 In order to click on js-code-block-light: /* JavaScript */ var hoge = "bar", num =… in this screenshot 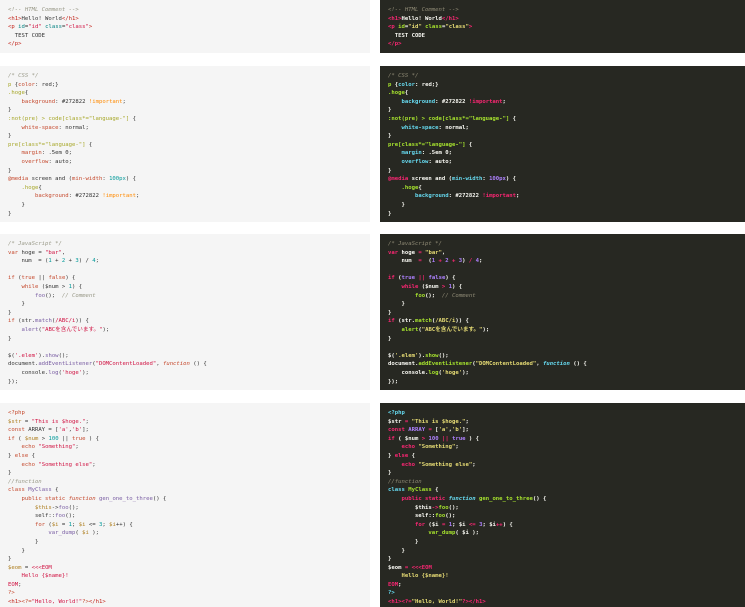, I will do `click(185, 312)`.